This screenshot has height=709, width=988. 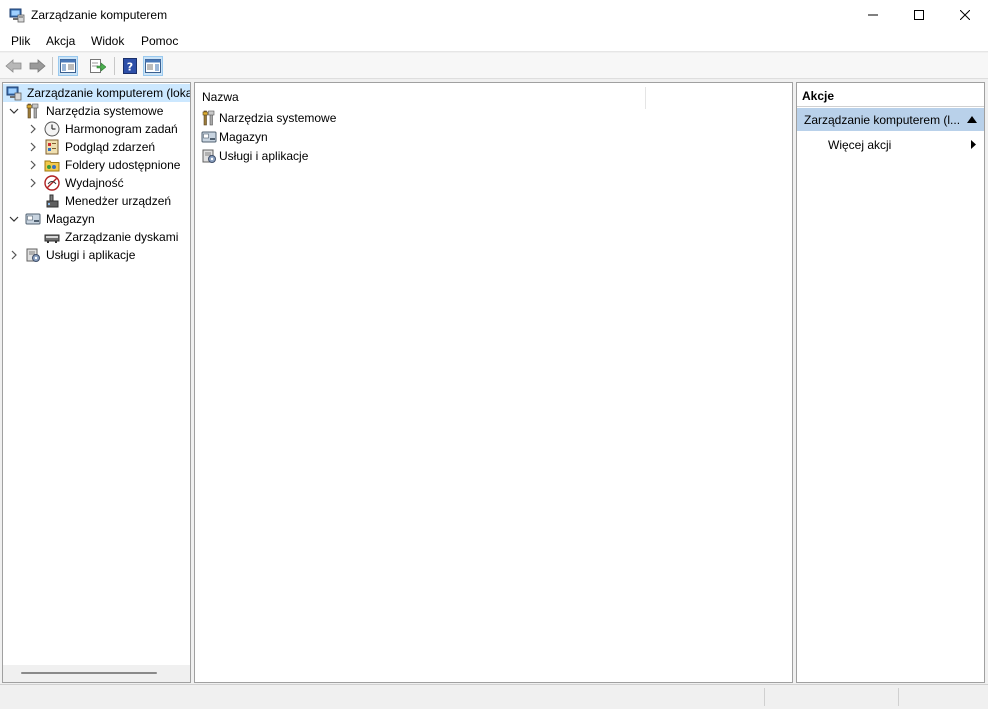 What do you see at coordinates (118, 201) in the screenshot?
I see `tree-item-label: Menedżer urządzeń` at bounding box center [118, 201].